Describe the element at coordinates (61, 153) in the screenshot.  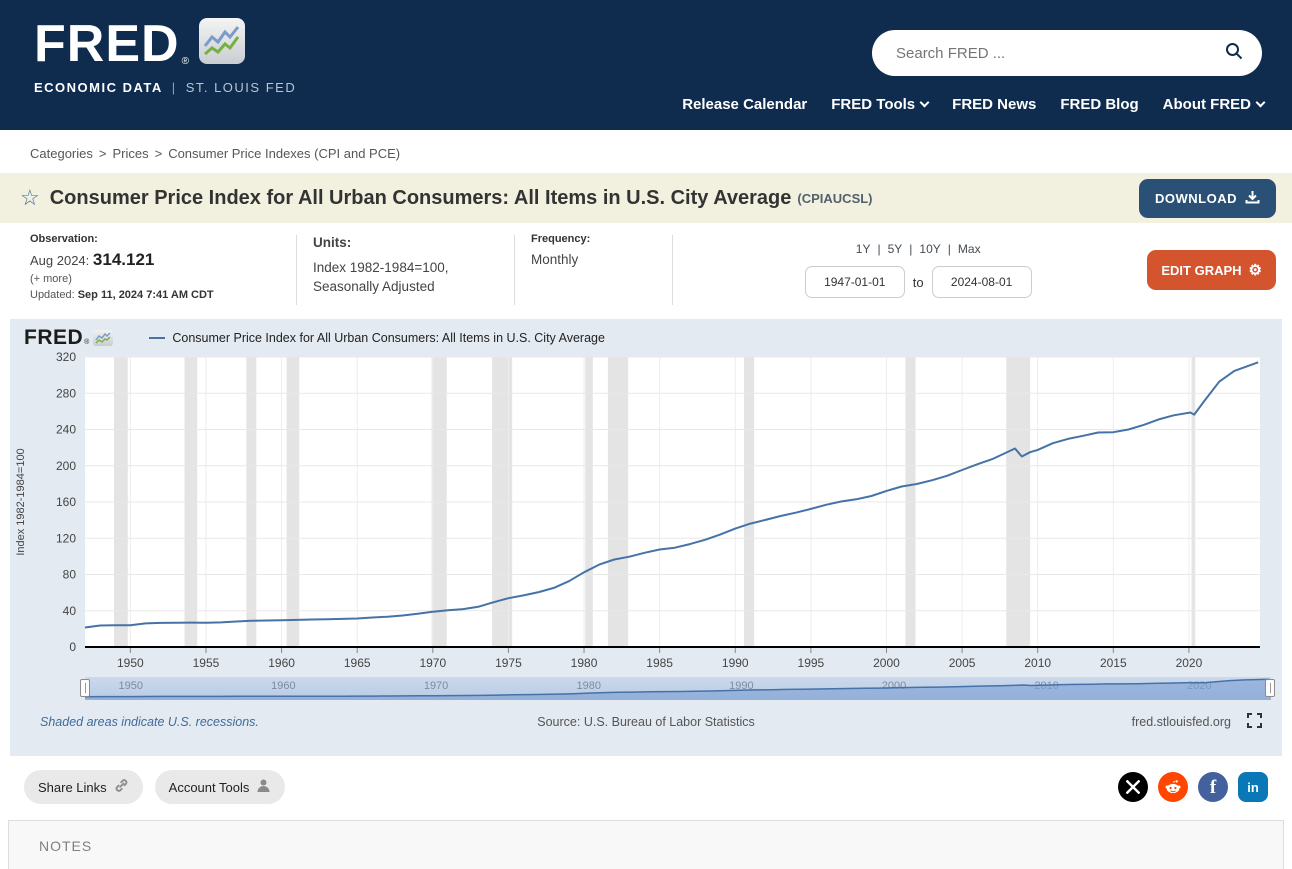
I see `breadcrumb-categories: Categories` at that location.